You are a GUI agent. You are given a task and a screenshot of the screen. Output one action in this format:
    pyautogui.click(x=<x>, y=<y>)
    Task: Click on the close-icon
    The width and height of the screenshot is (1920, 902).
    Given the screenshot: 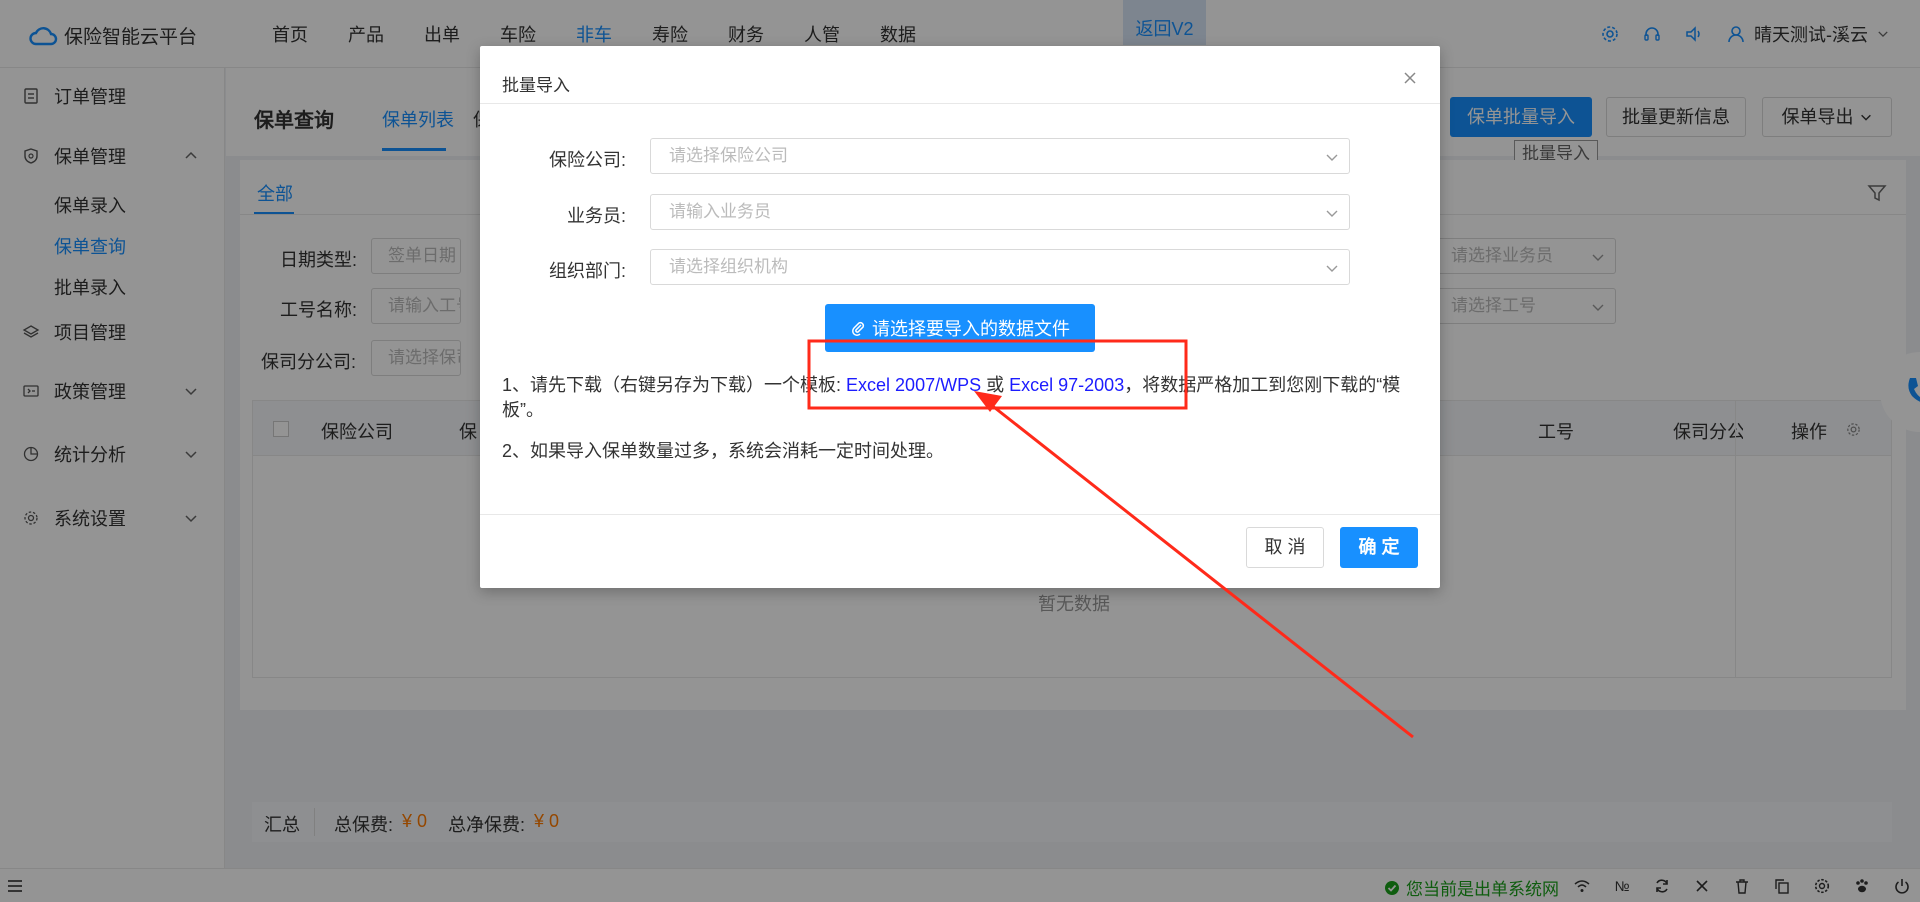 What is the action you would take?
    pyautogui.click(x=1410, y=78)
    